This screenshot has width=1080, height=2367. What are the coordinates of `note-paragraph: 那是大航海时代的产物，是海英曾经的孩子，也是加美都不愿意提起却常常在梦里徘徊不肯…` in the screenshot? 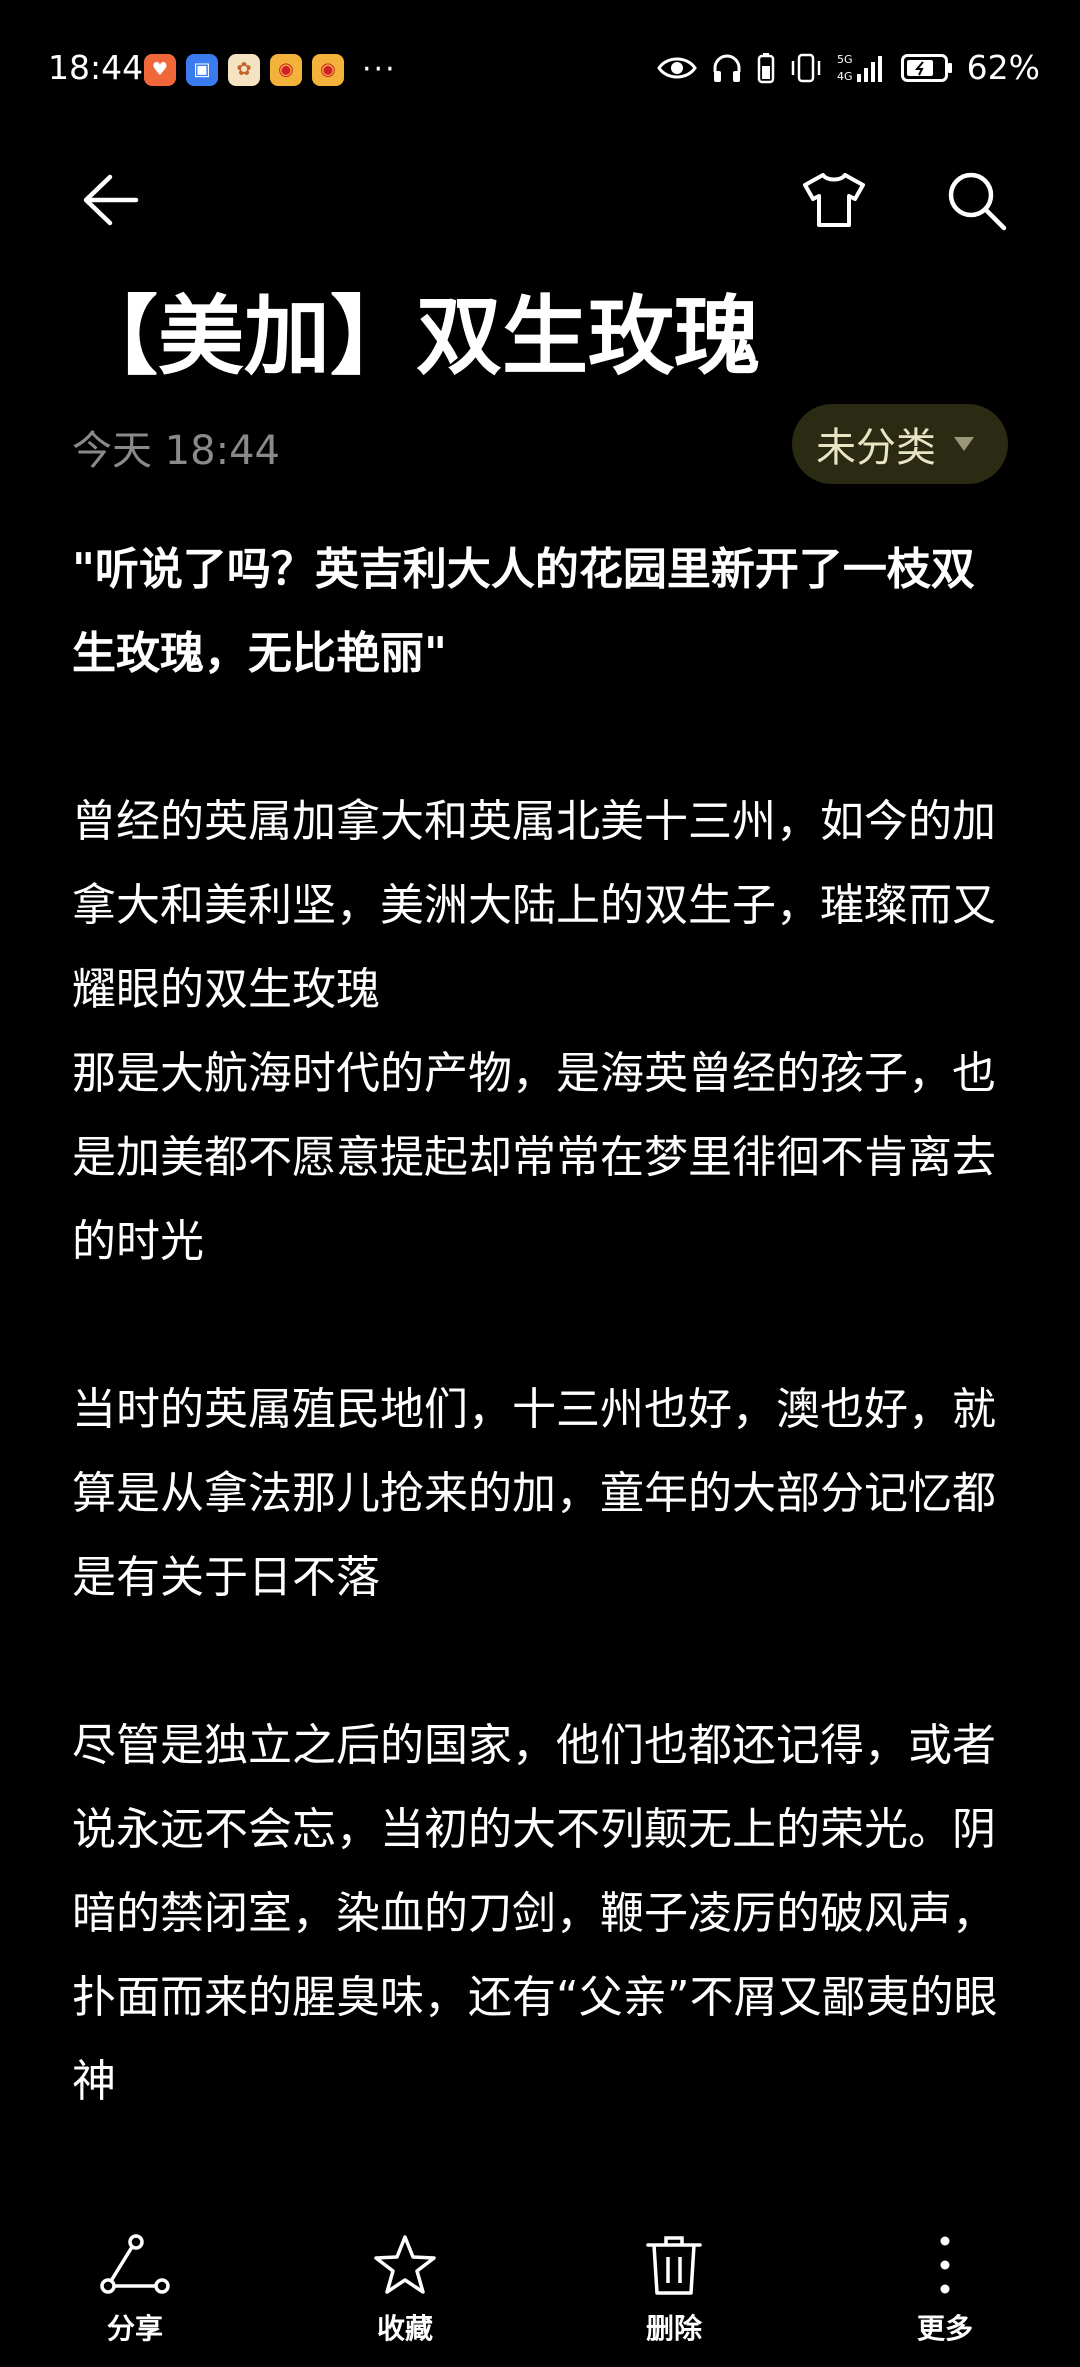 It's located at (534, 1157).